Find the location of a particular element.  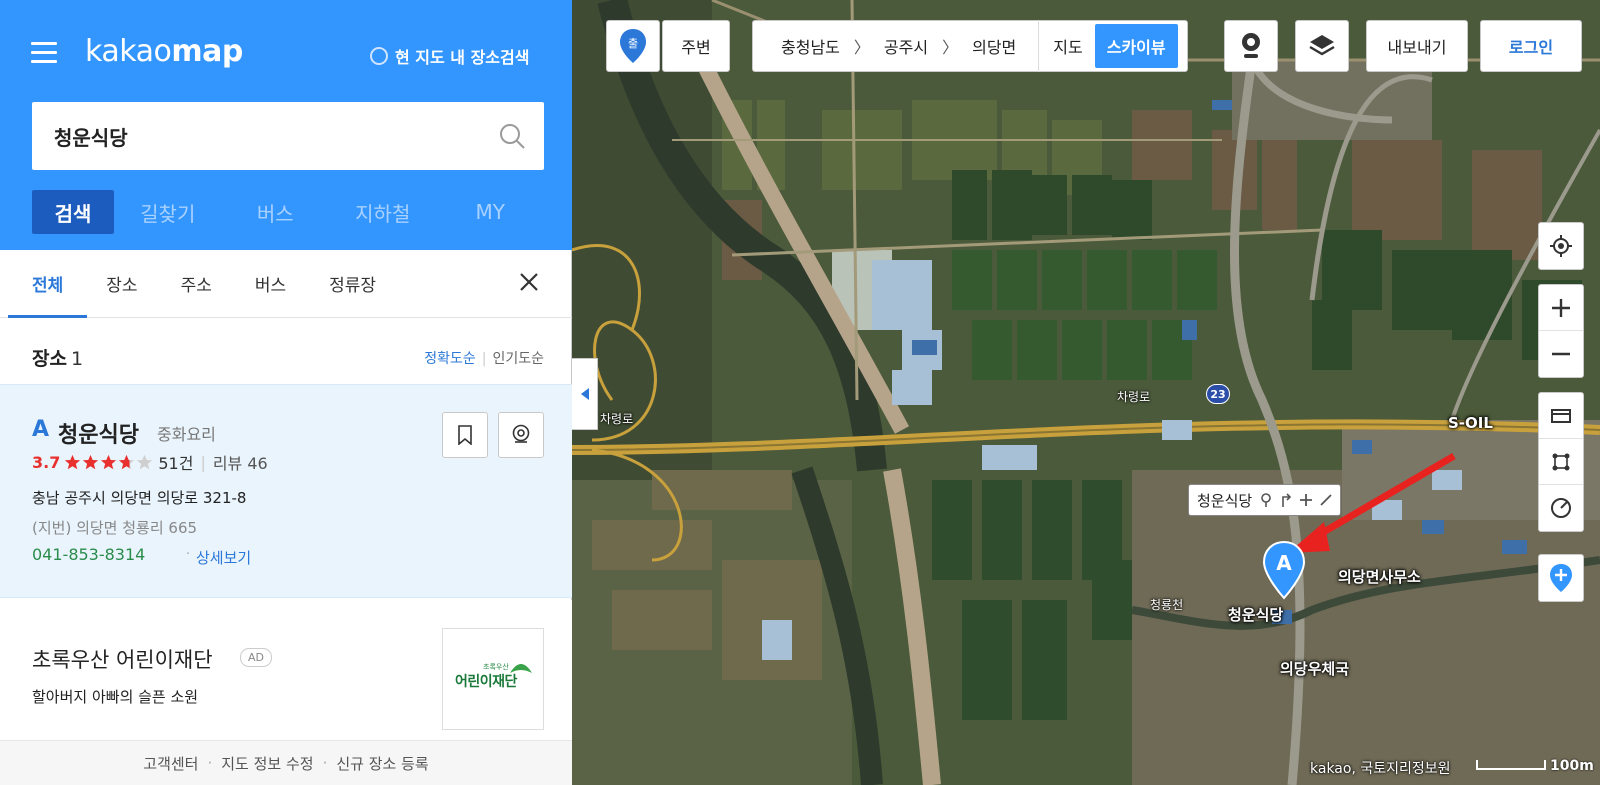

breadcrumb-city: 공주시 is located at coordinates (899, 46).